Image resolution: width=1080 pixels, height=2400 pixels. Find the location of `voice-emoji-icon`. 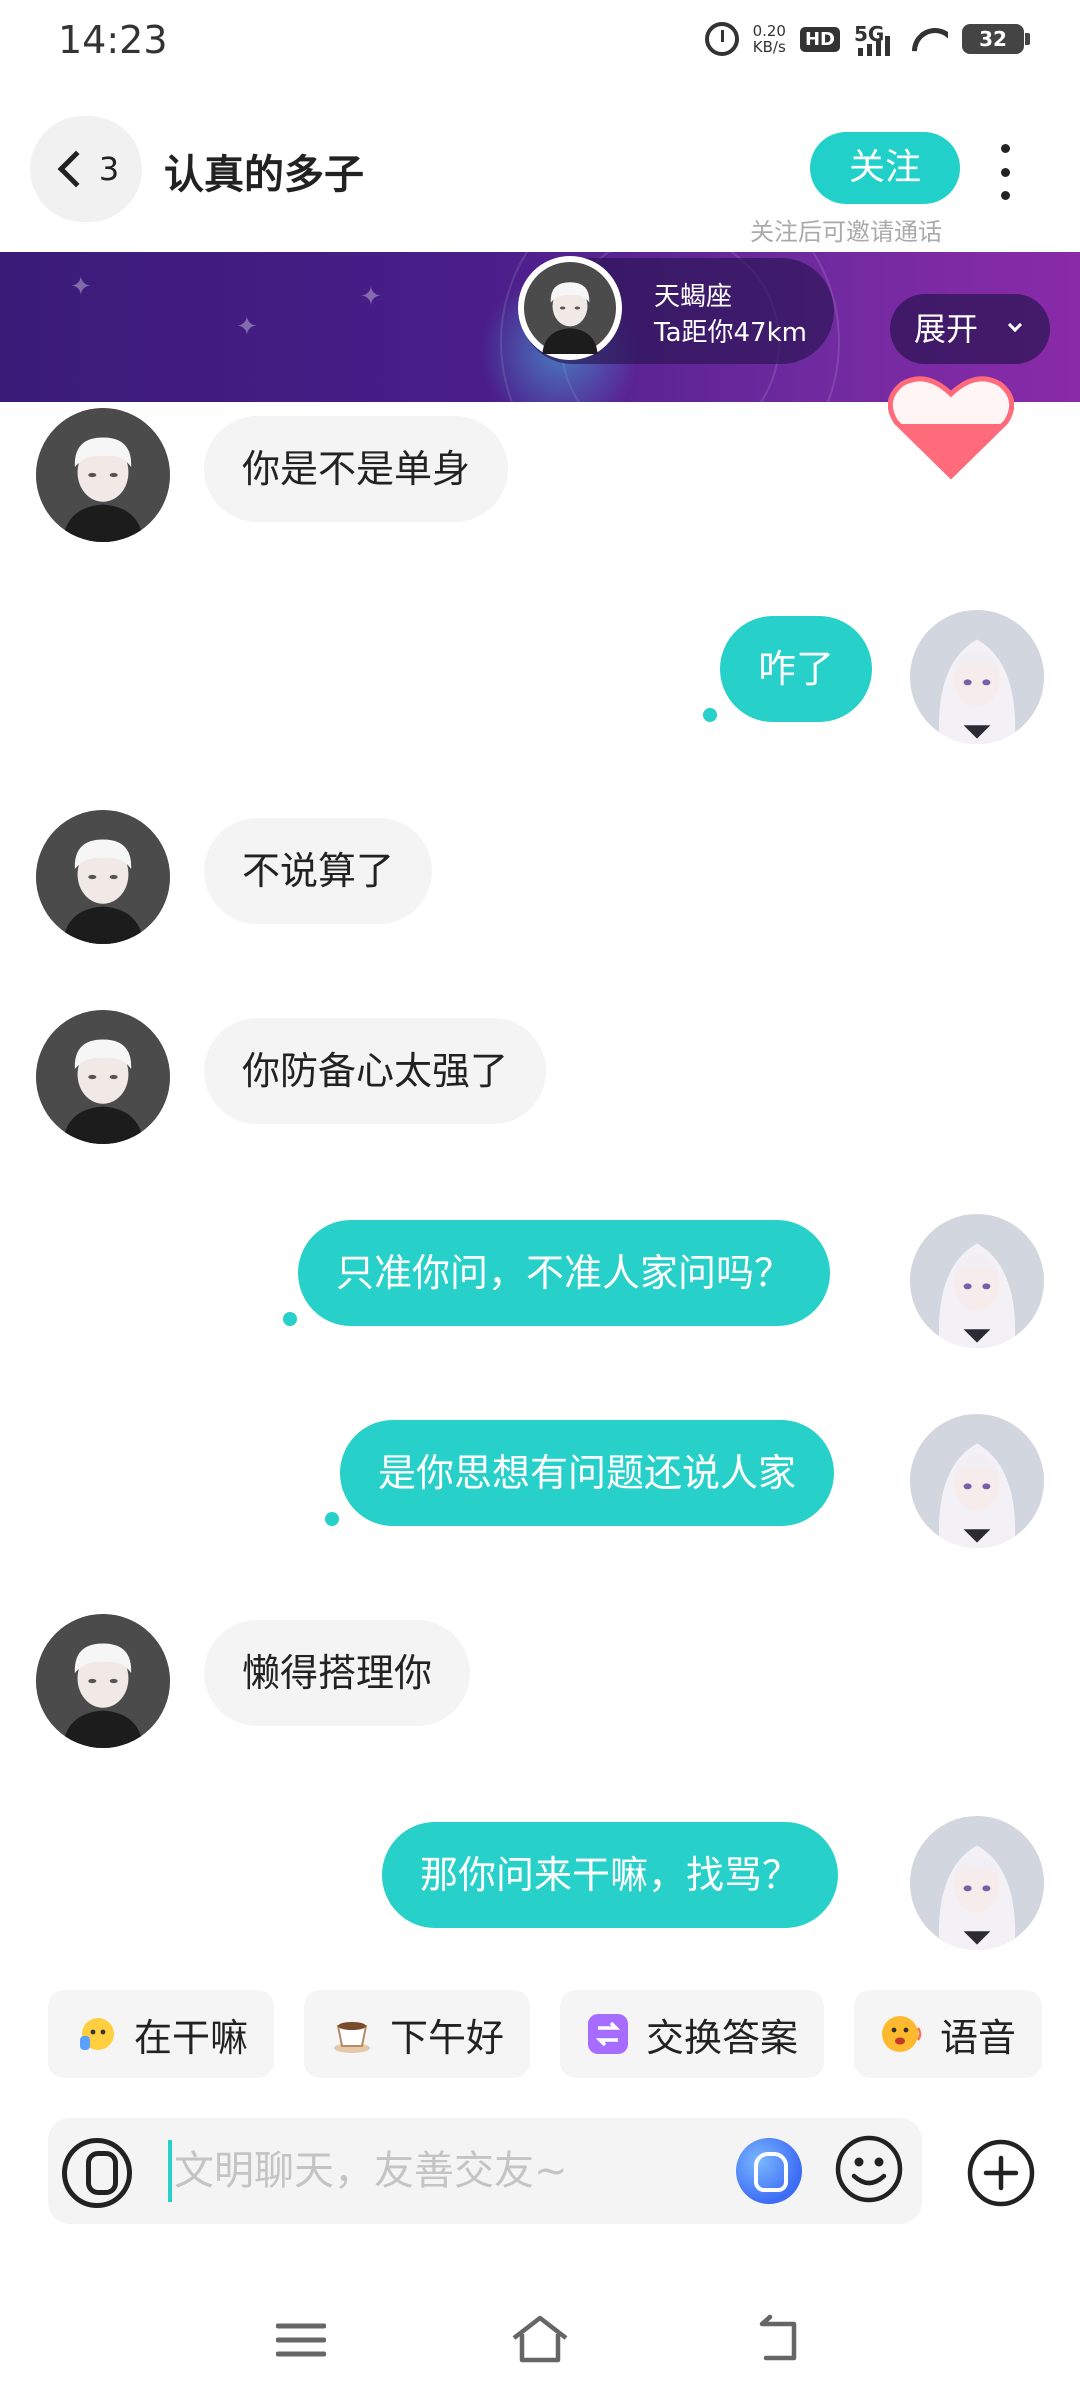

voice-emoji-icon is located at coordinates (902, 2034).